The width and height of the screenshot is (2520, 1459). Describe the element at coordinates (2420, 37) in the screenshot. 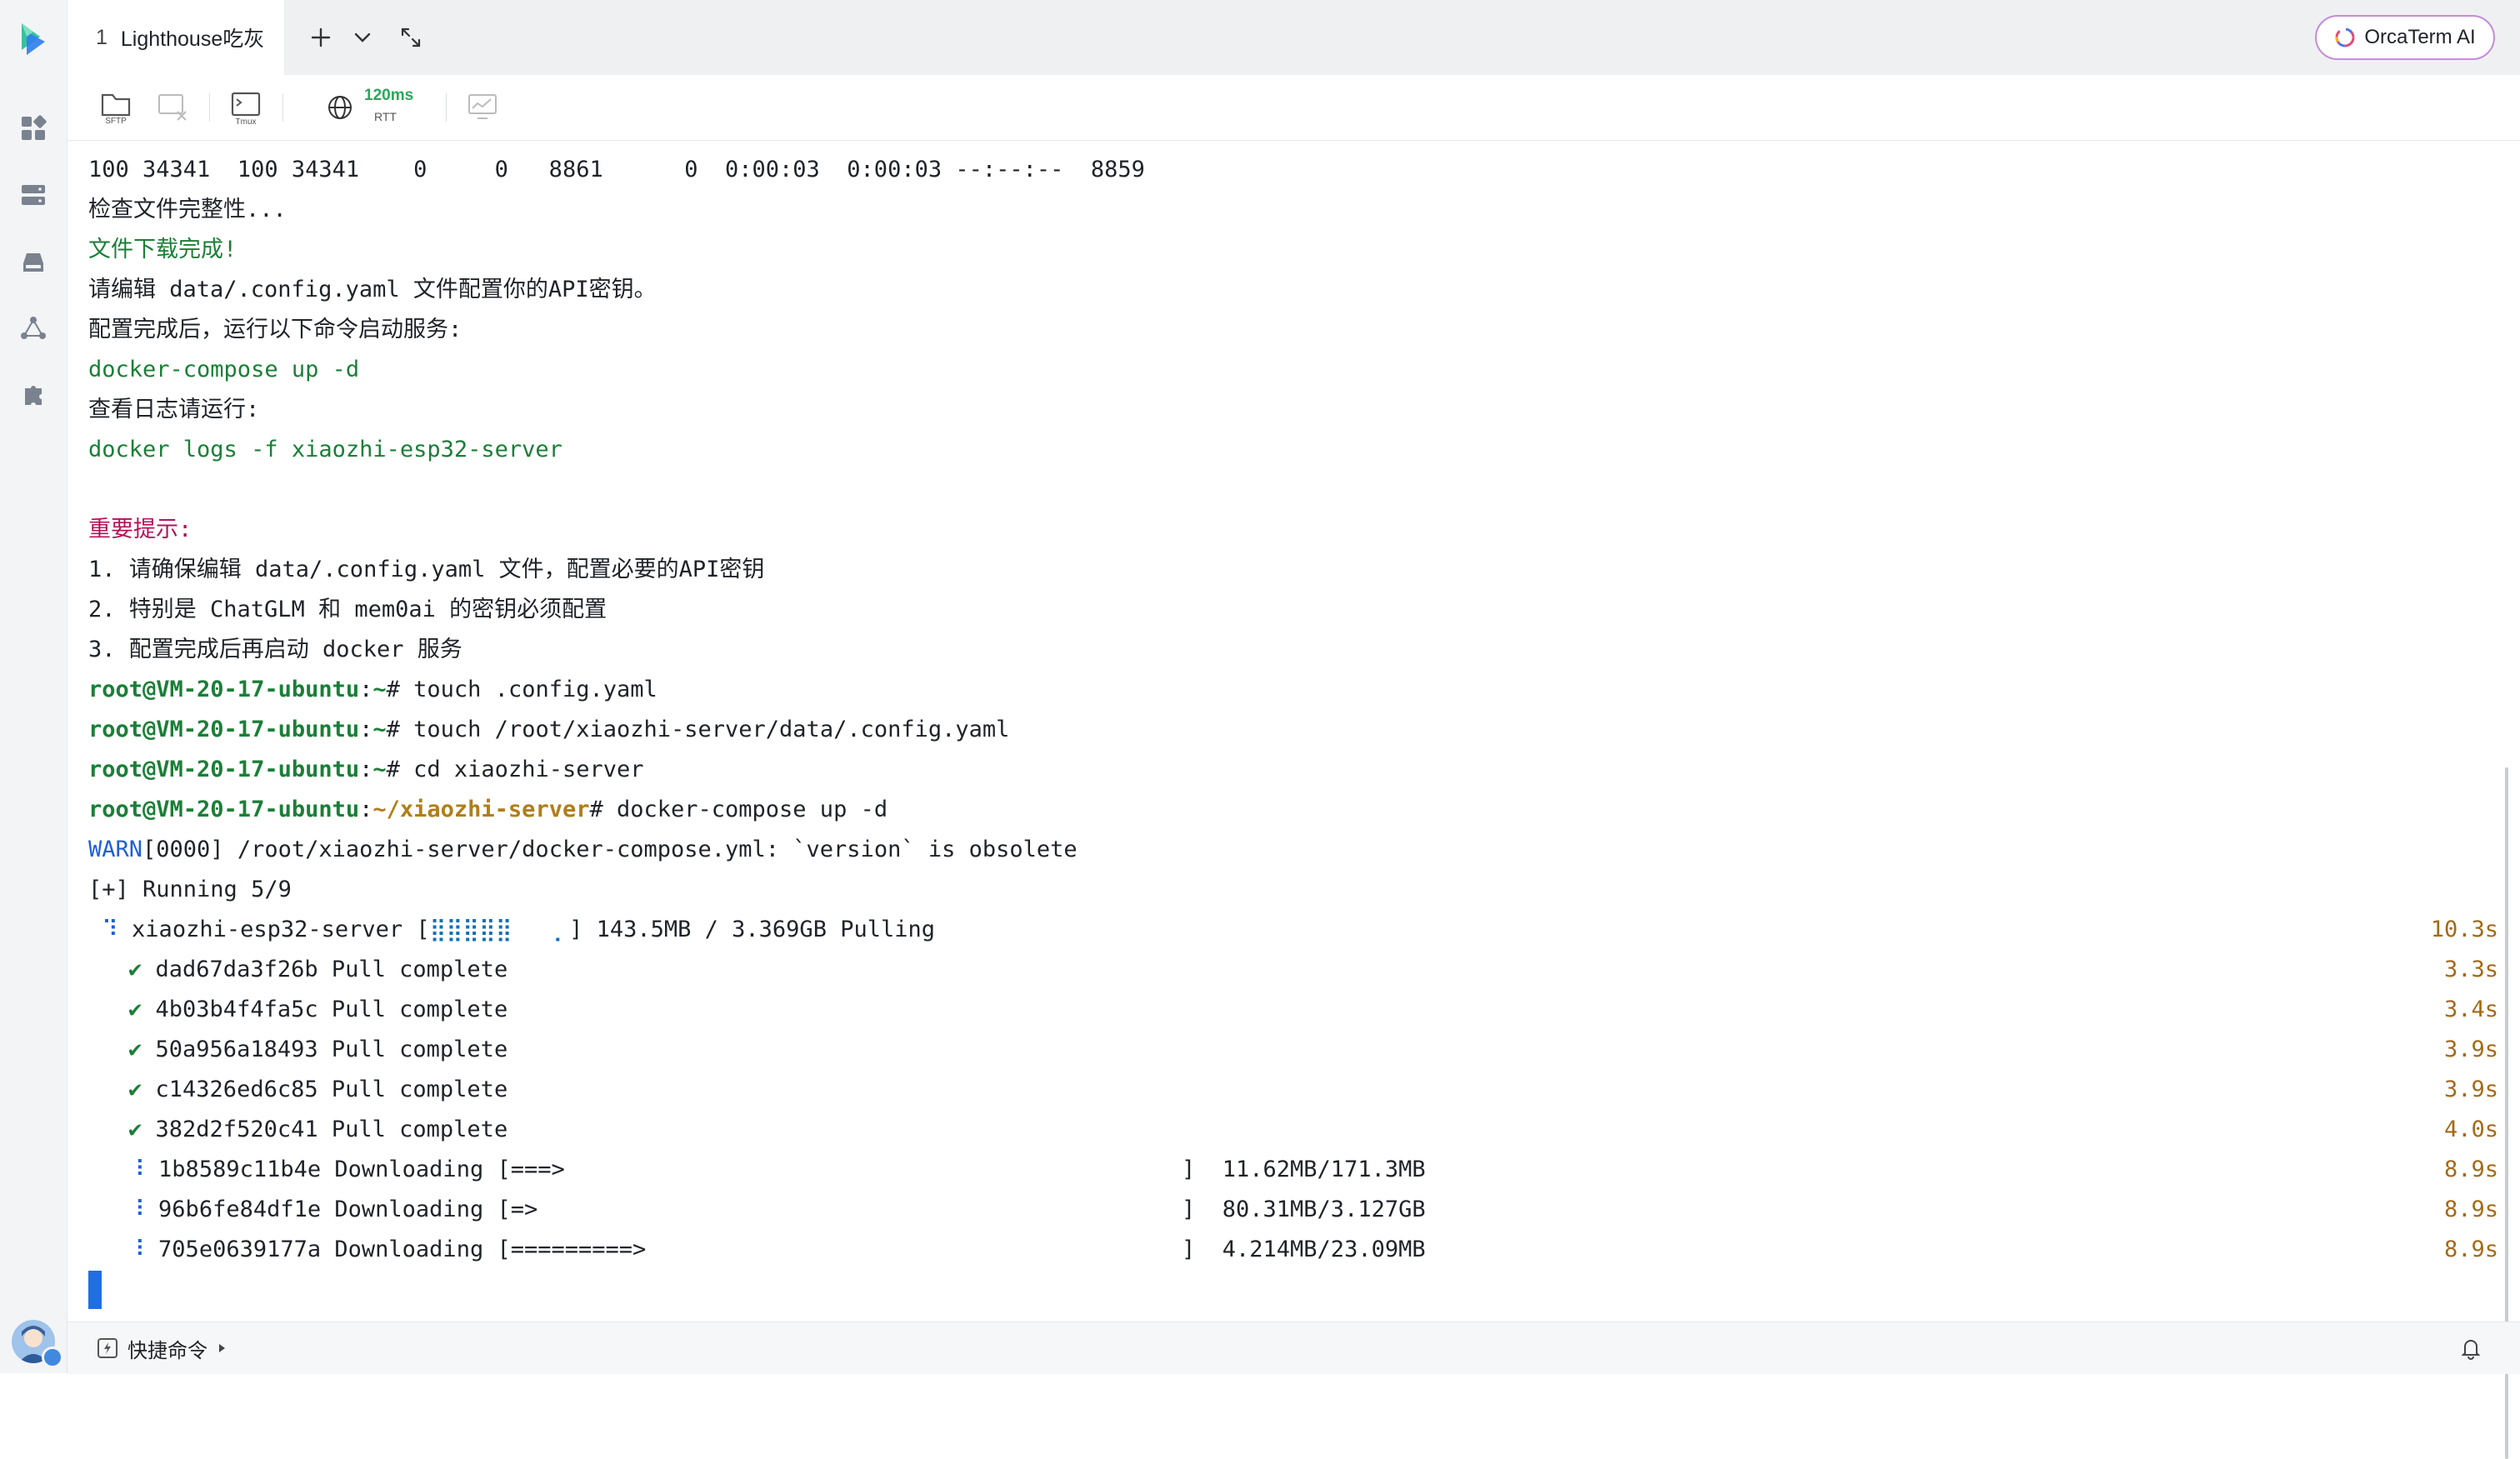

I see `orcaterm-ai-label: OrcaTerm AI` at that location.